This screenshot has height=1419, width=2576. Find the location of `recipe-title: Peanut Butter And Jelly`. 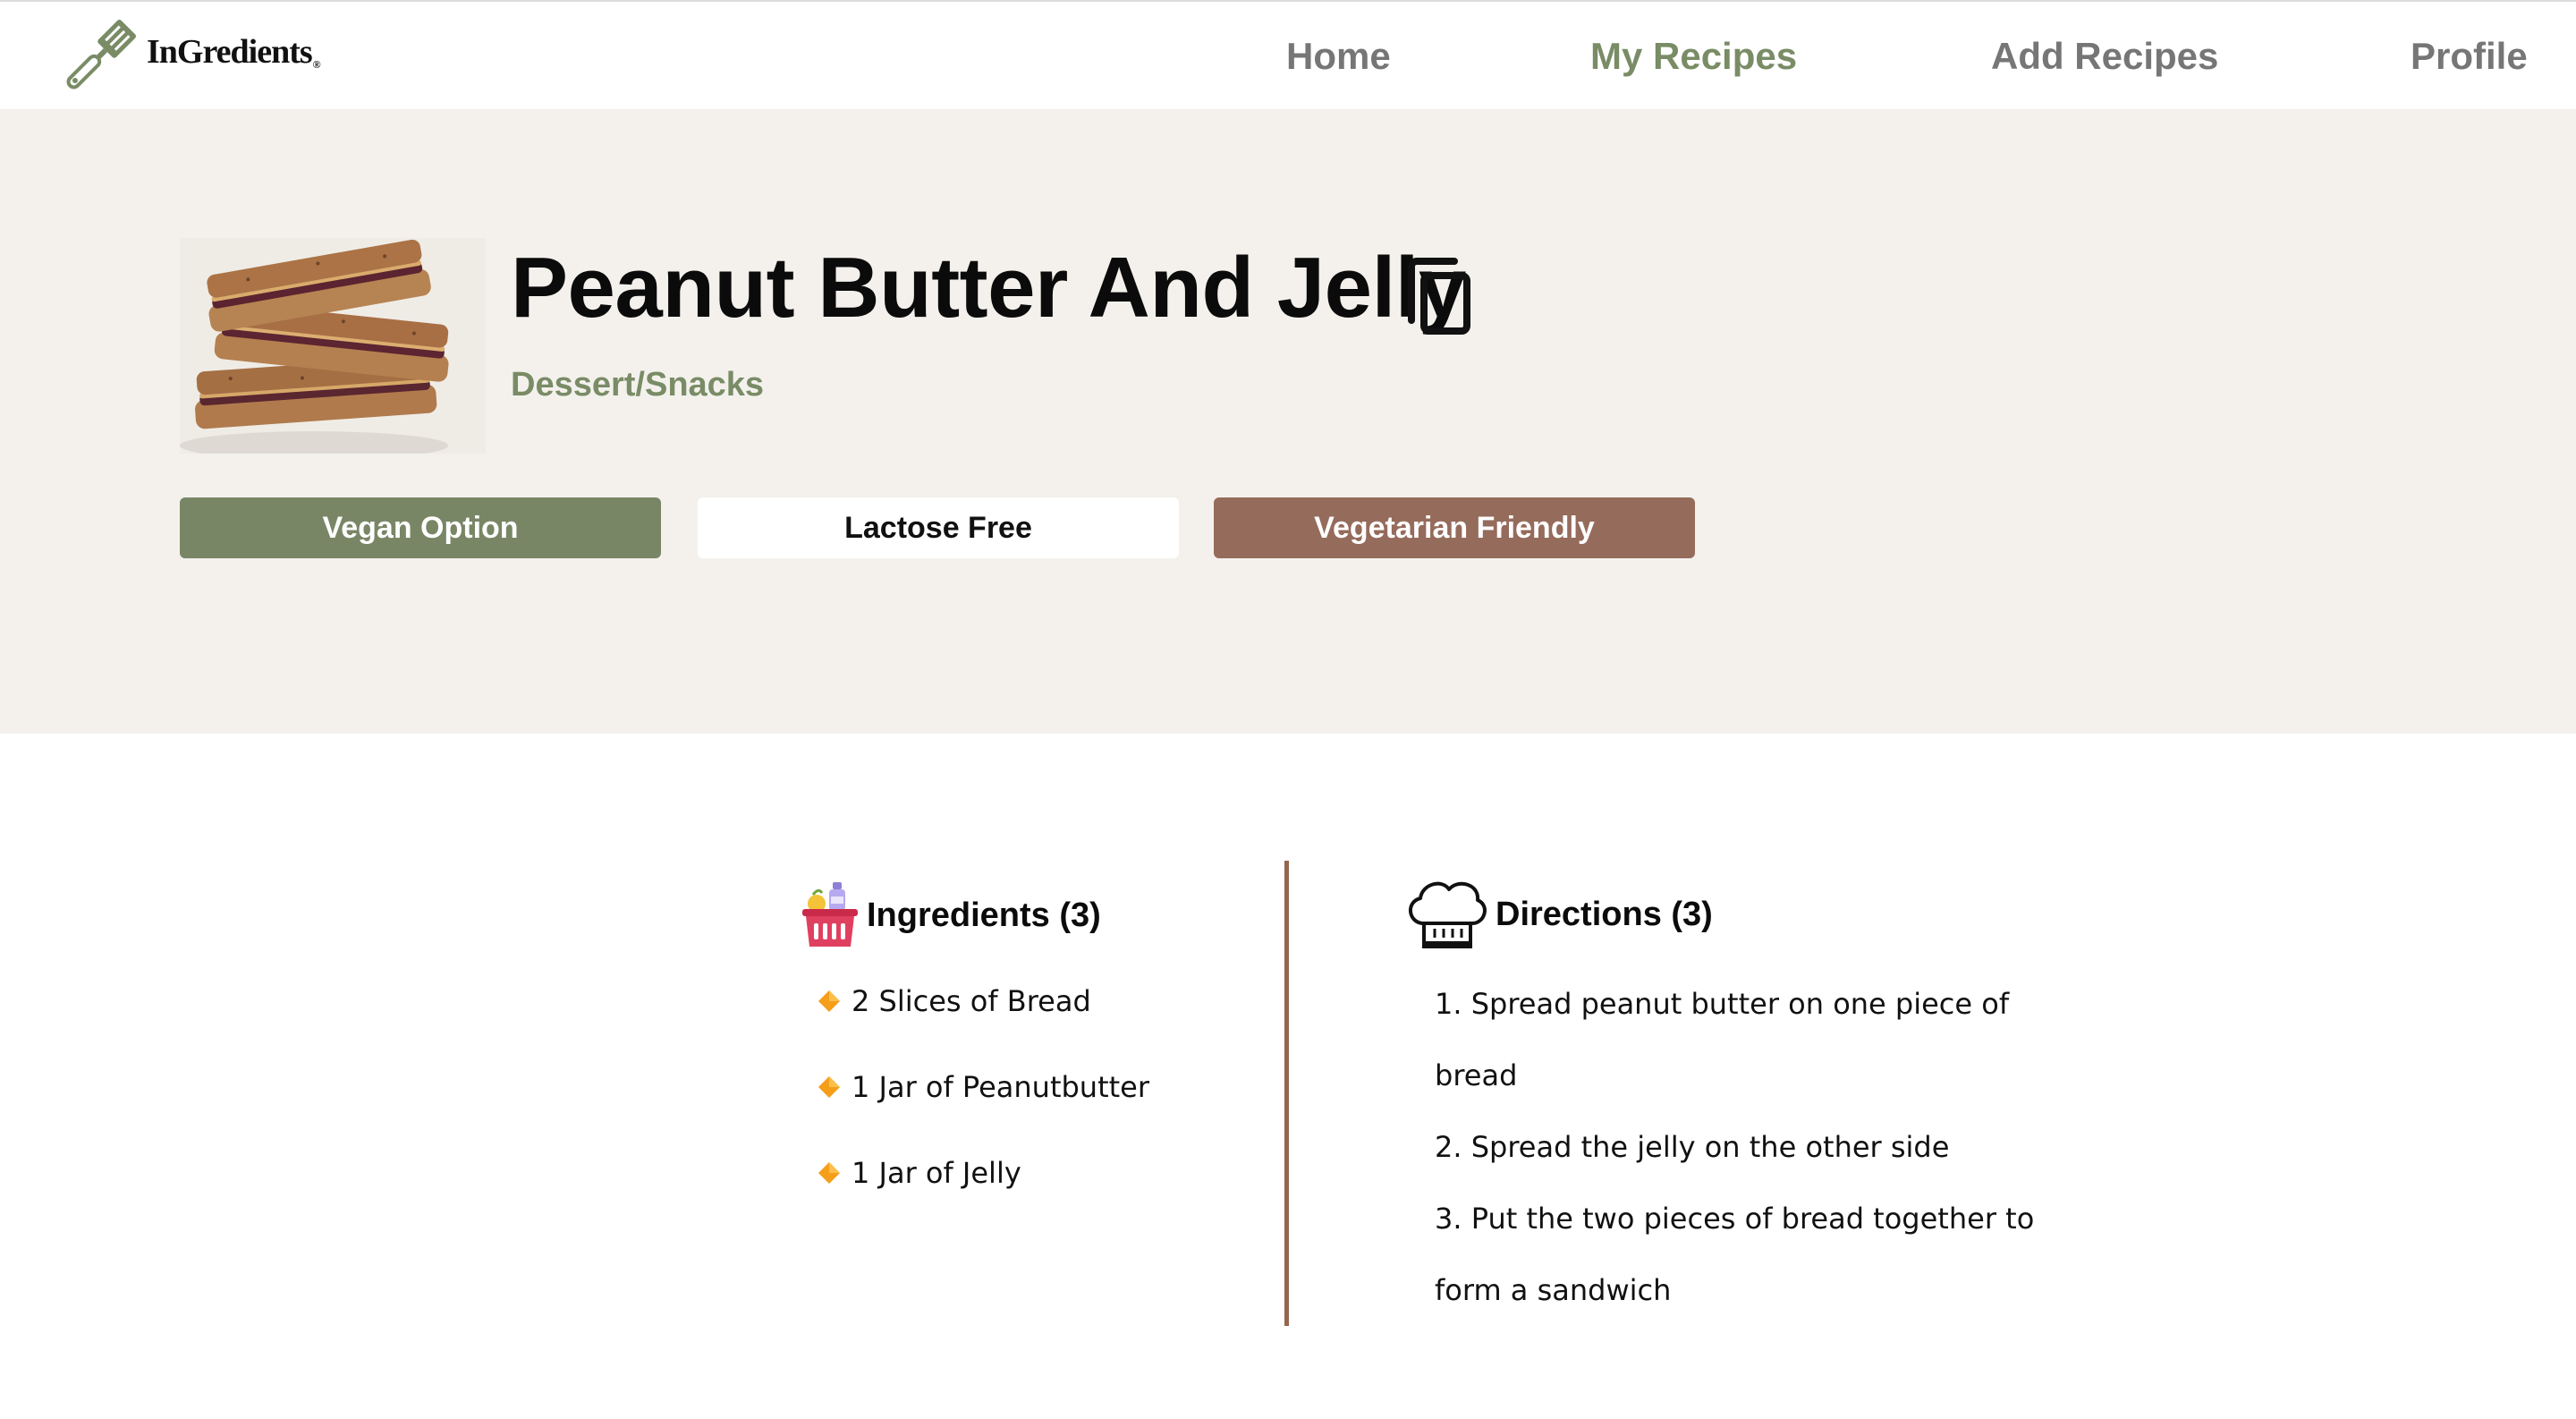

recipe-title: Peanut Butter And Jelly is located at coordinates (988, 288).